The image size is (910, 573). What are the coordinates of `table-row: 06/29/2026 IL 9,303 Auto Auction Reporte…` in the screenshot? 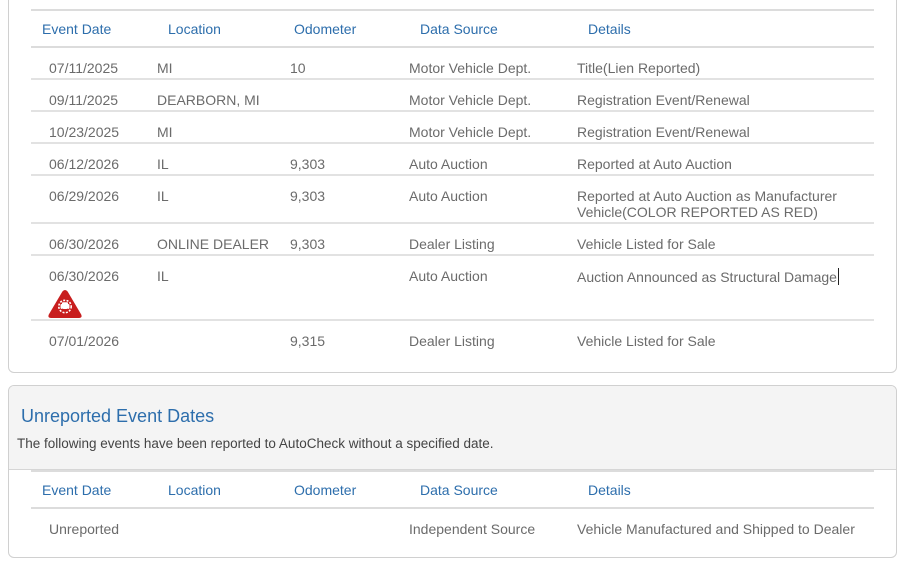 It's located at (452, 199).